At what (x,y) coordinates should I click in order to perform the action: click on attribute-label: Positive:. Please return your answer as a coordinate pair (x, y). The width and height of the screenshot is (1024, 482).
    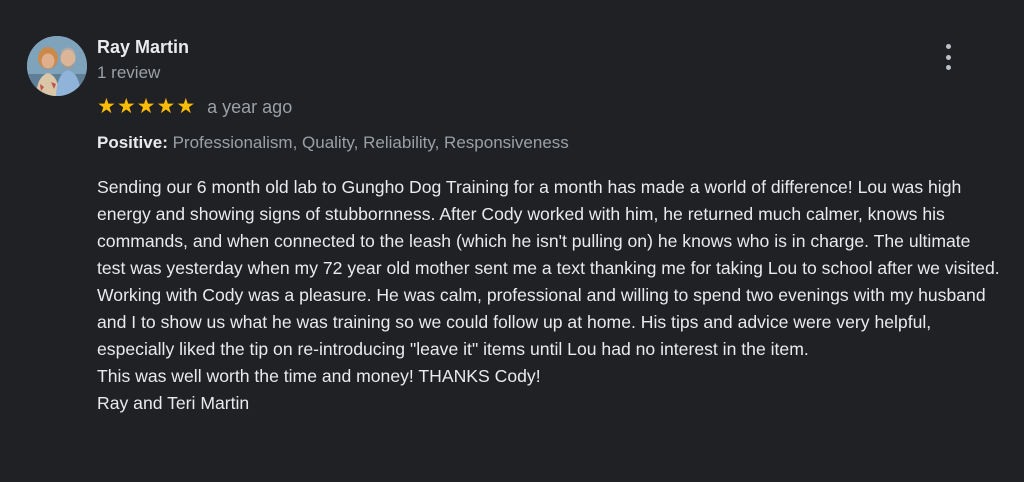
    Looking at the image, I should click on (132, 142).